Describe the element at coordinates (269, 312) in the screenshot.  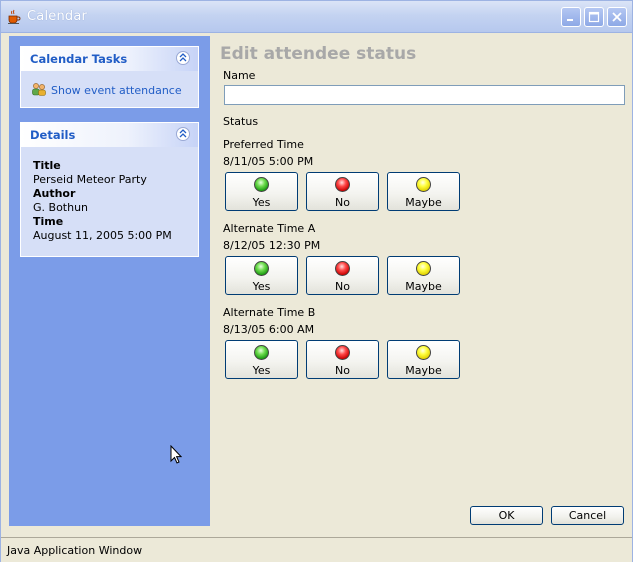
I see `alternate-b-label: Alternate Time B` at that location.